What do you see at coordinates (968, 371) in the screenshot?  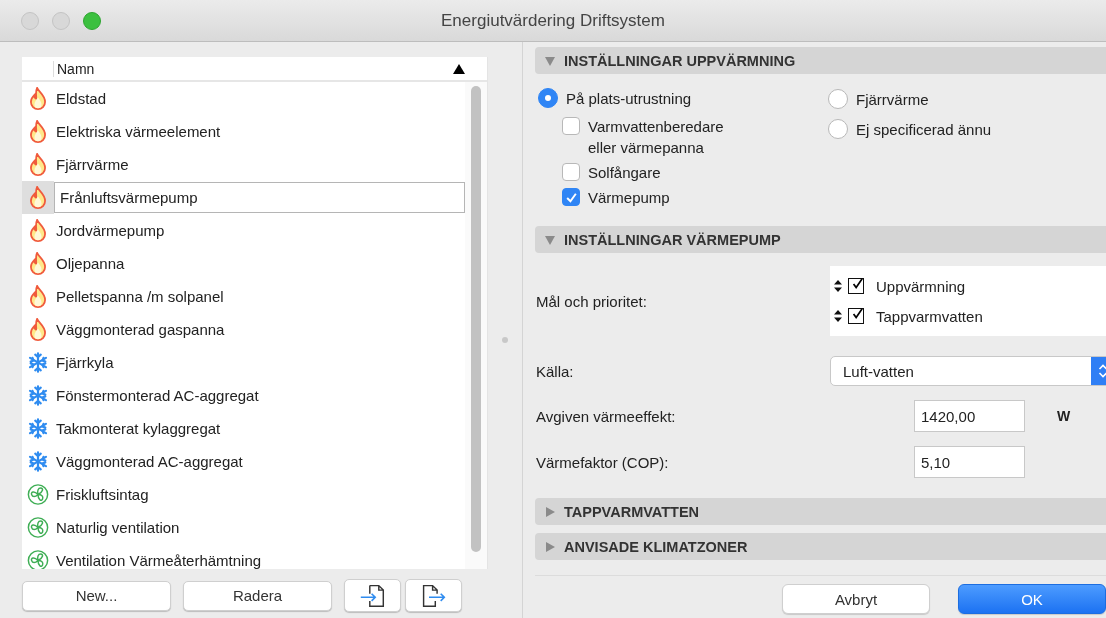 I see `source-dropdown: Luft-vatten` at bounding box center [968, 371].